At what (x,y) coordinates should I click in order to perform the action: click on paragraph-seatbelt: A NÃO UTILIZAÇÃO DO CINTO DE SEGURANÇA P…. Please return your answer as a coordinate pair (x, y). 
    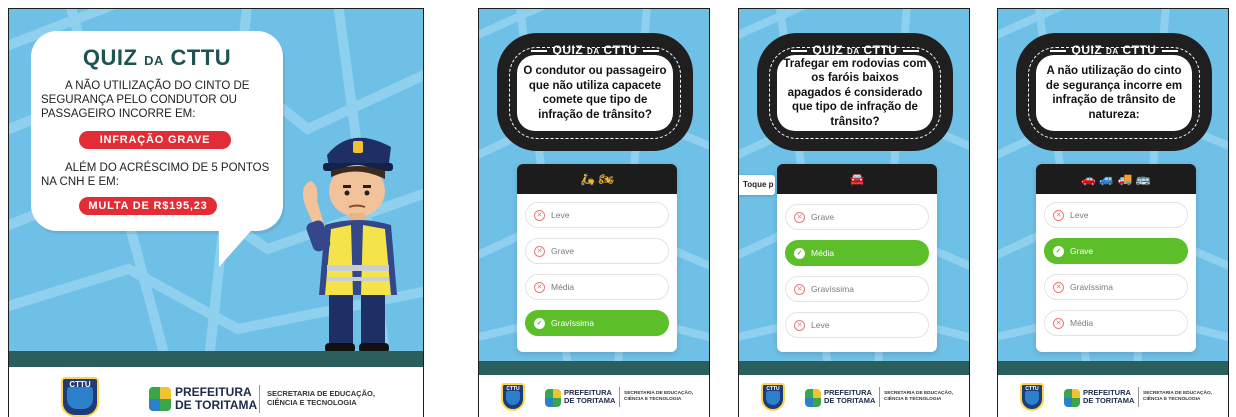
    Looking at the image, I should click on (145, 100).